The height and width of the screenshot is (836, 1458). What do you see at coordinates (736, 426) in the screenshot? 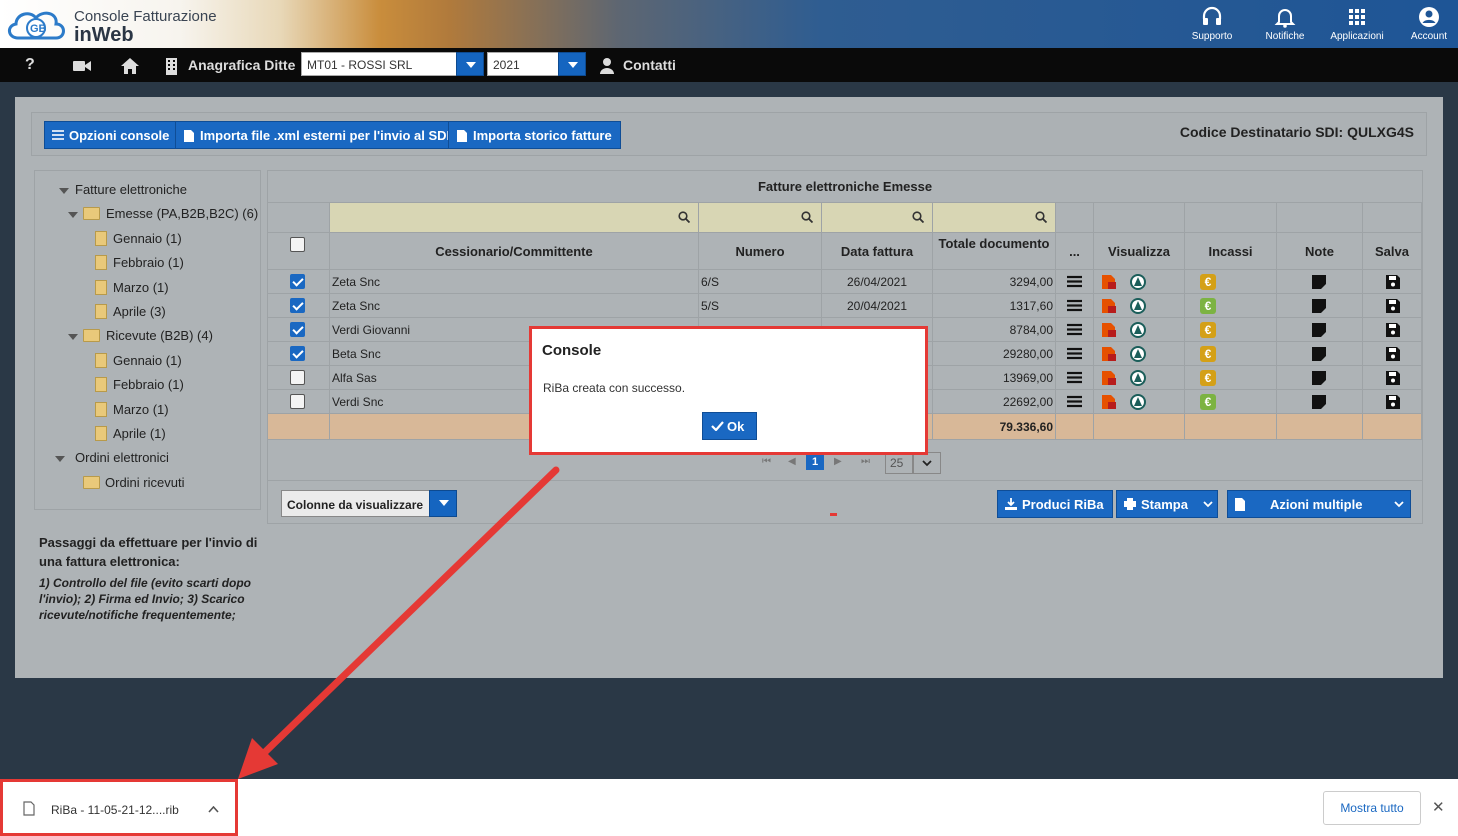
I see `ok-label: Ok` at bounding box center [736, 426].